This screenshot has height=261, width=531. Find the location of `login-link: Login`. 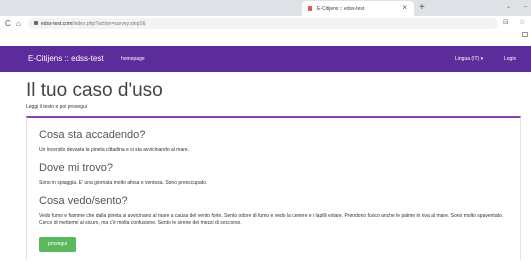

login-link: Login is located at coordinates (510, 59).